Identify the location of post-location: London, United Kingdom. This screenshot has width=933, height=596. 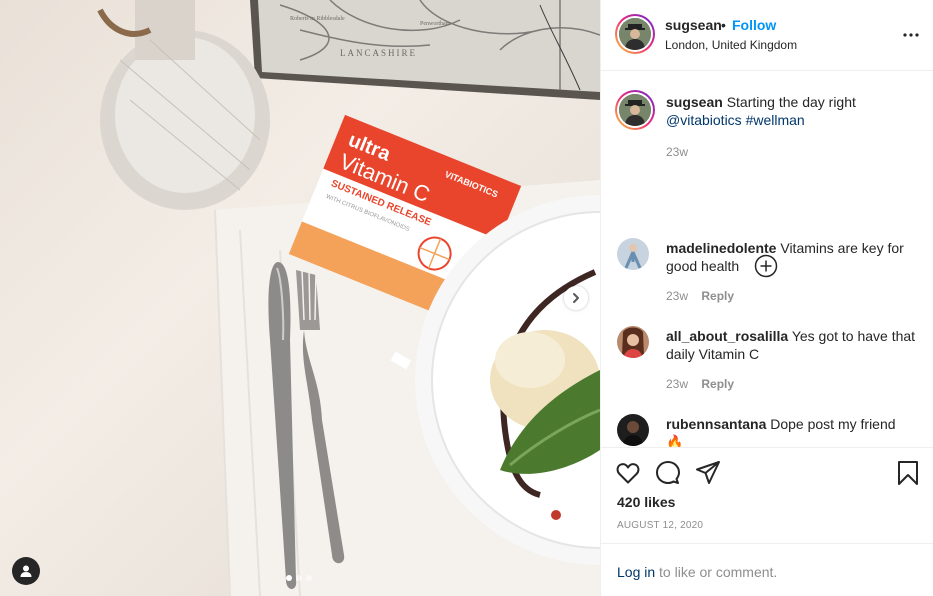
(731, 45).